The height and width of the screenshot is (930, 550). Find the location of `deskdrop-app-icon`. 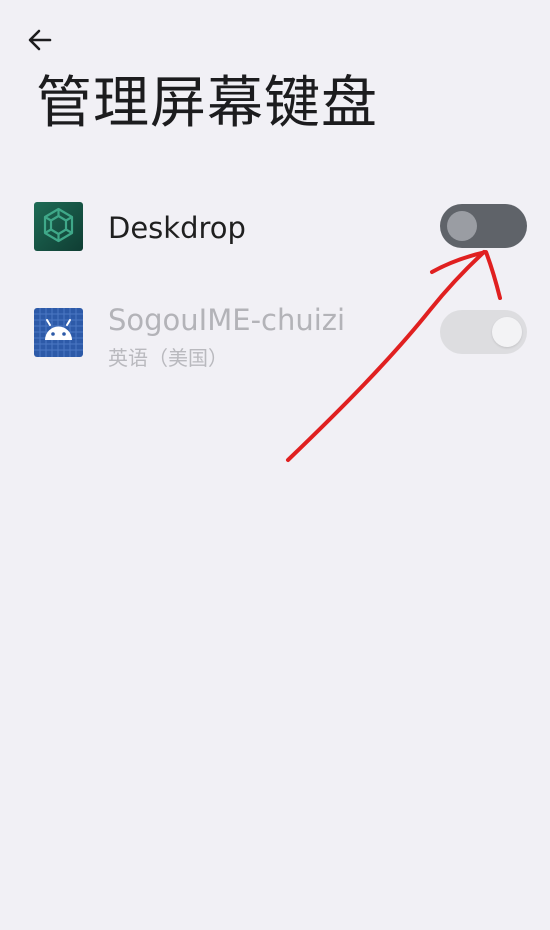

deskdrop-app-icon is located at coordinates (58, 226).